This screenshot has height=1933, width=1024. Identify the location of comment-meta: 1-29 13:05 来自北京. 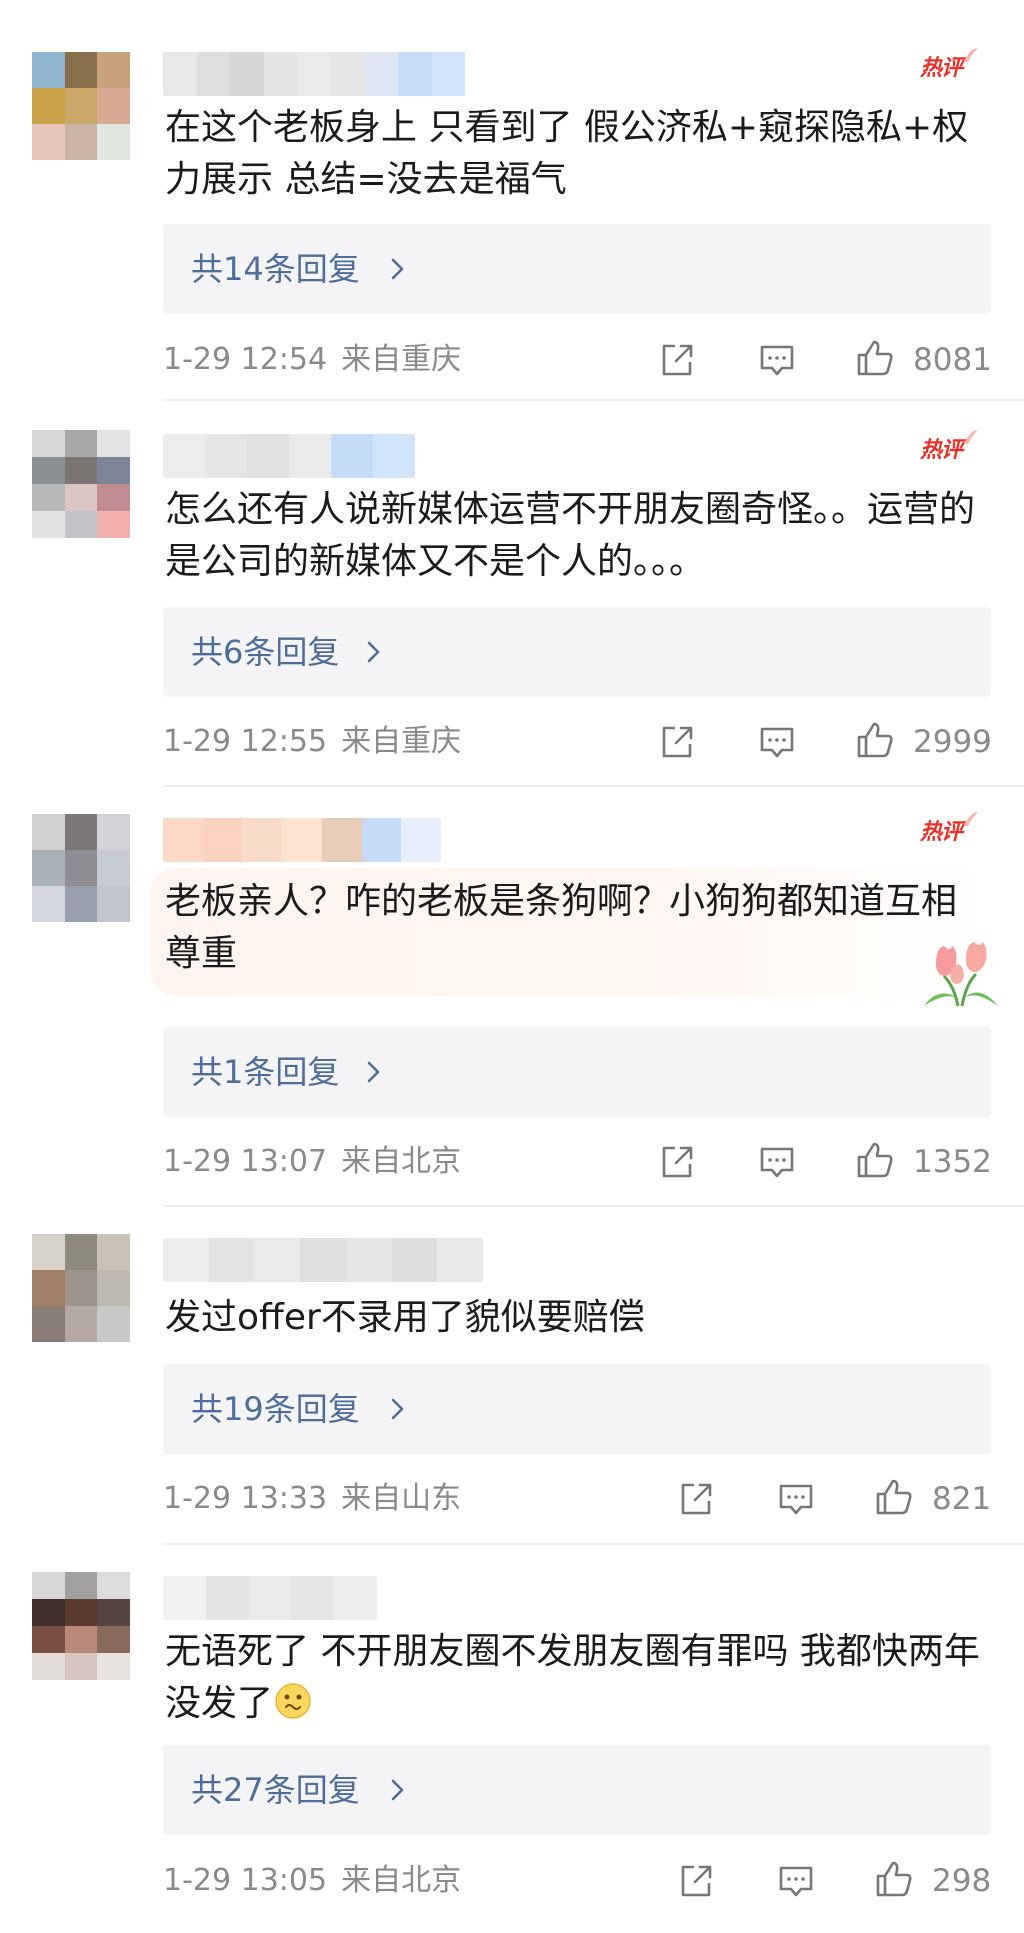
(312, 1881).